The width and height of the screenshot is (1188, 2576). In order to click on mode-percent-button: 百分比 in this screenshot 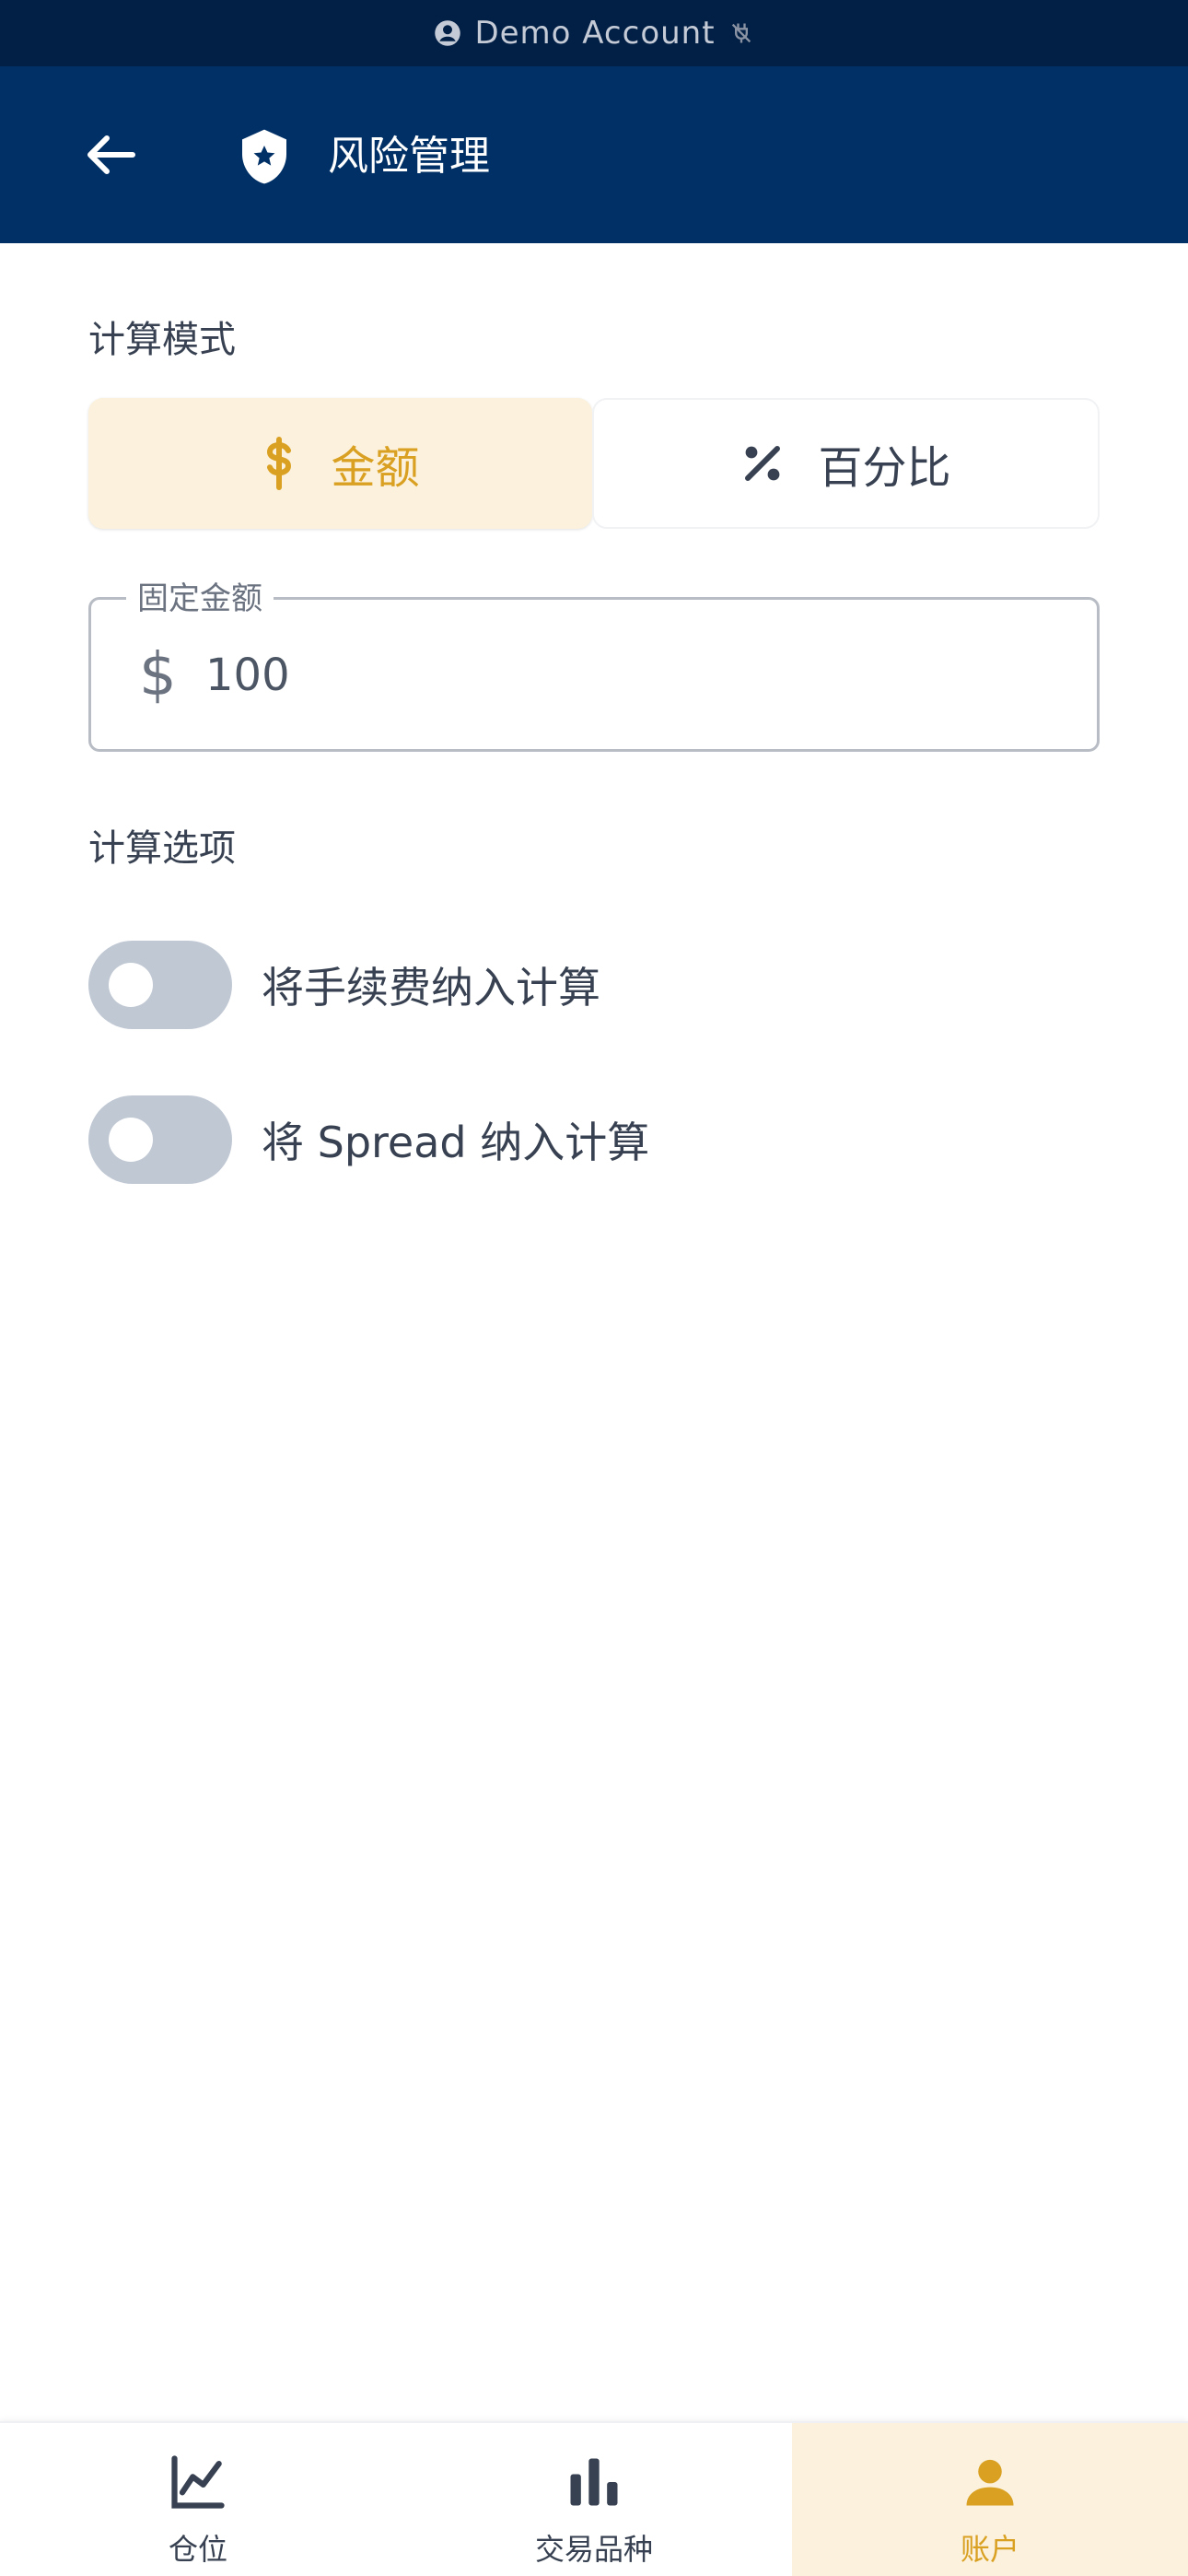, I will do `click(846, 463)`.